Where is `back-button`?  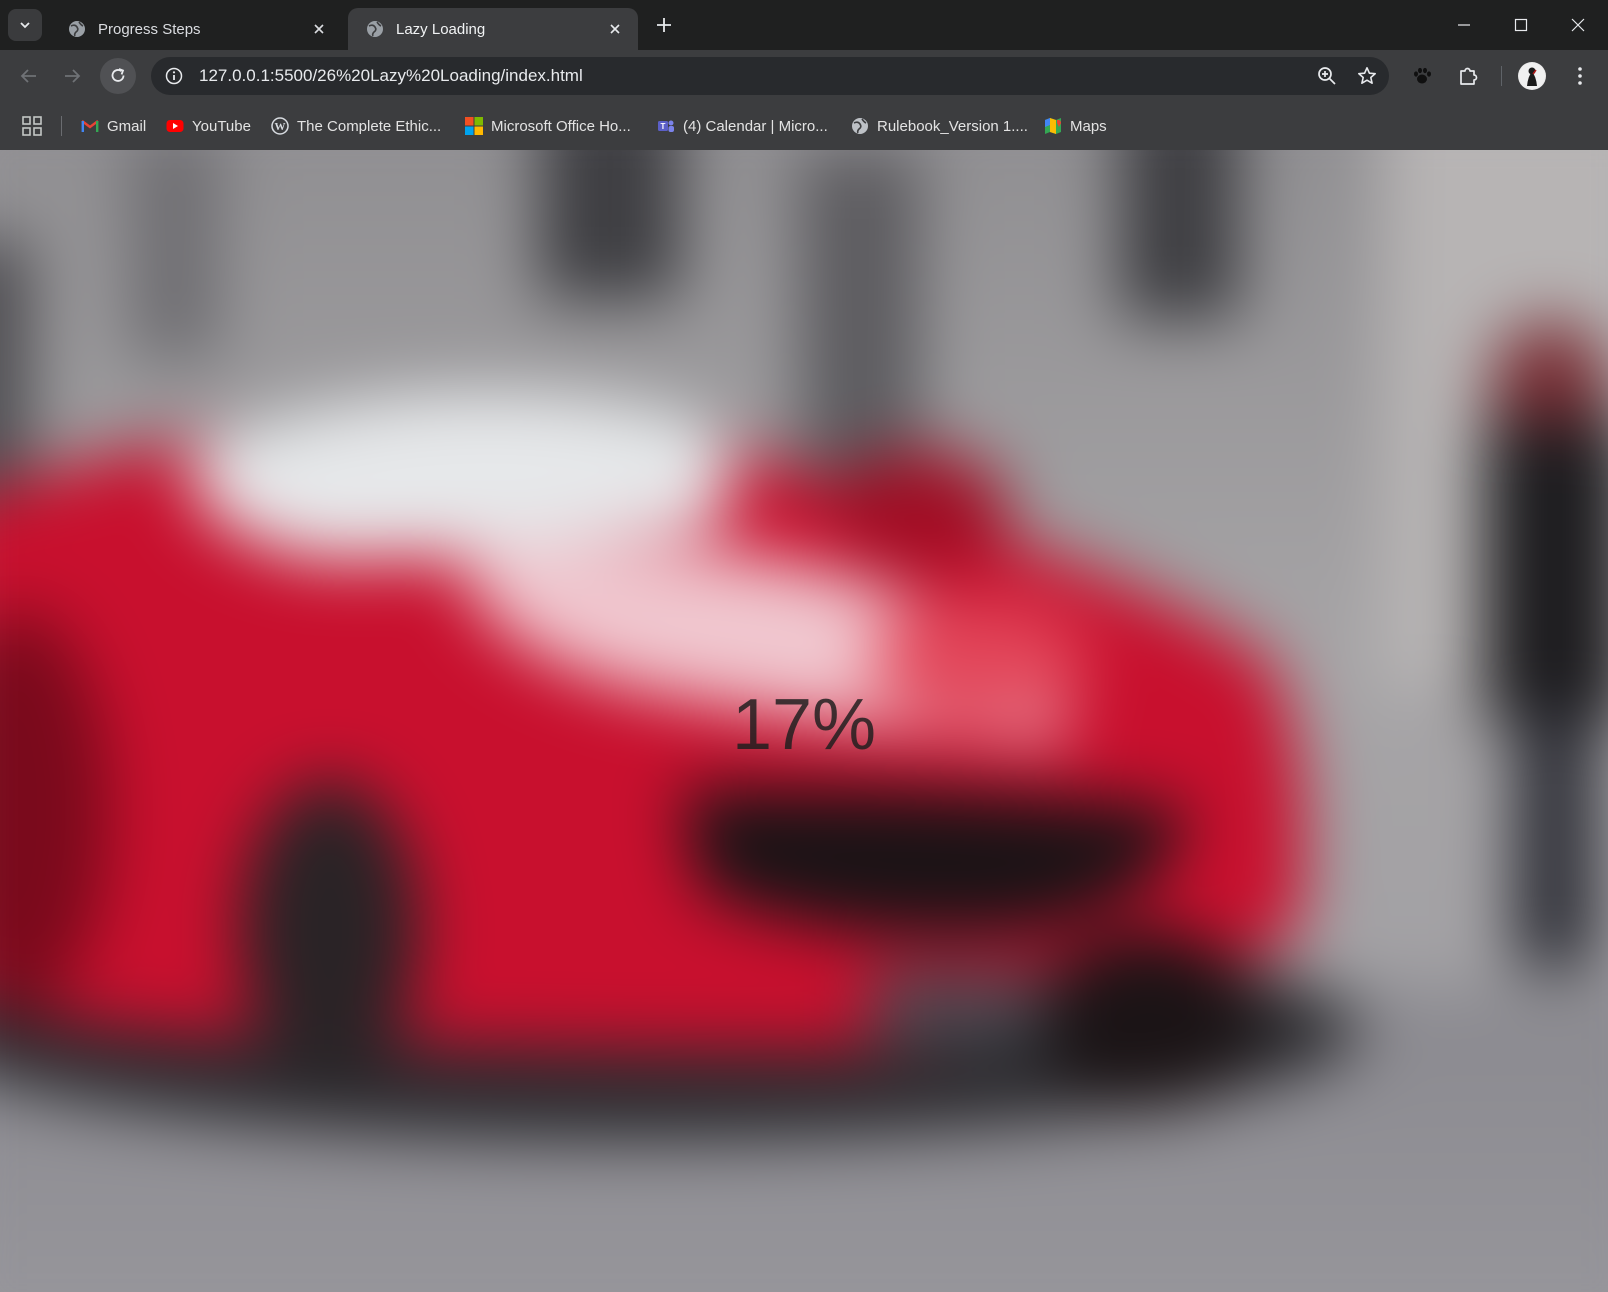 back-button is located at coordinates (29, 76).